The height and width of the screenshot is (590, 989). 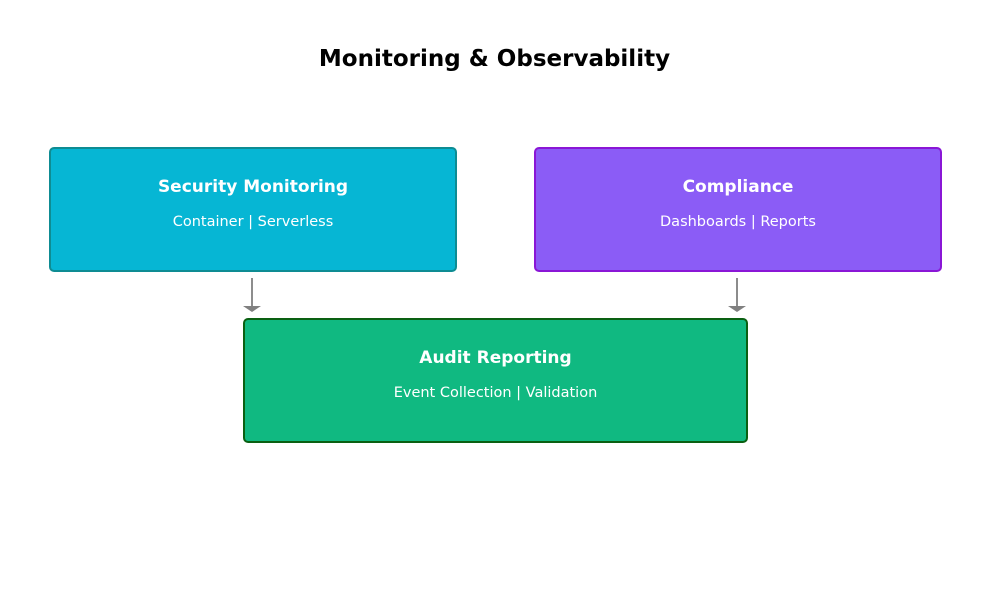 I want to click on connector-layer, so click(x=494, y=295).